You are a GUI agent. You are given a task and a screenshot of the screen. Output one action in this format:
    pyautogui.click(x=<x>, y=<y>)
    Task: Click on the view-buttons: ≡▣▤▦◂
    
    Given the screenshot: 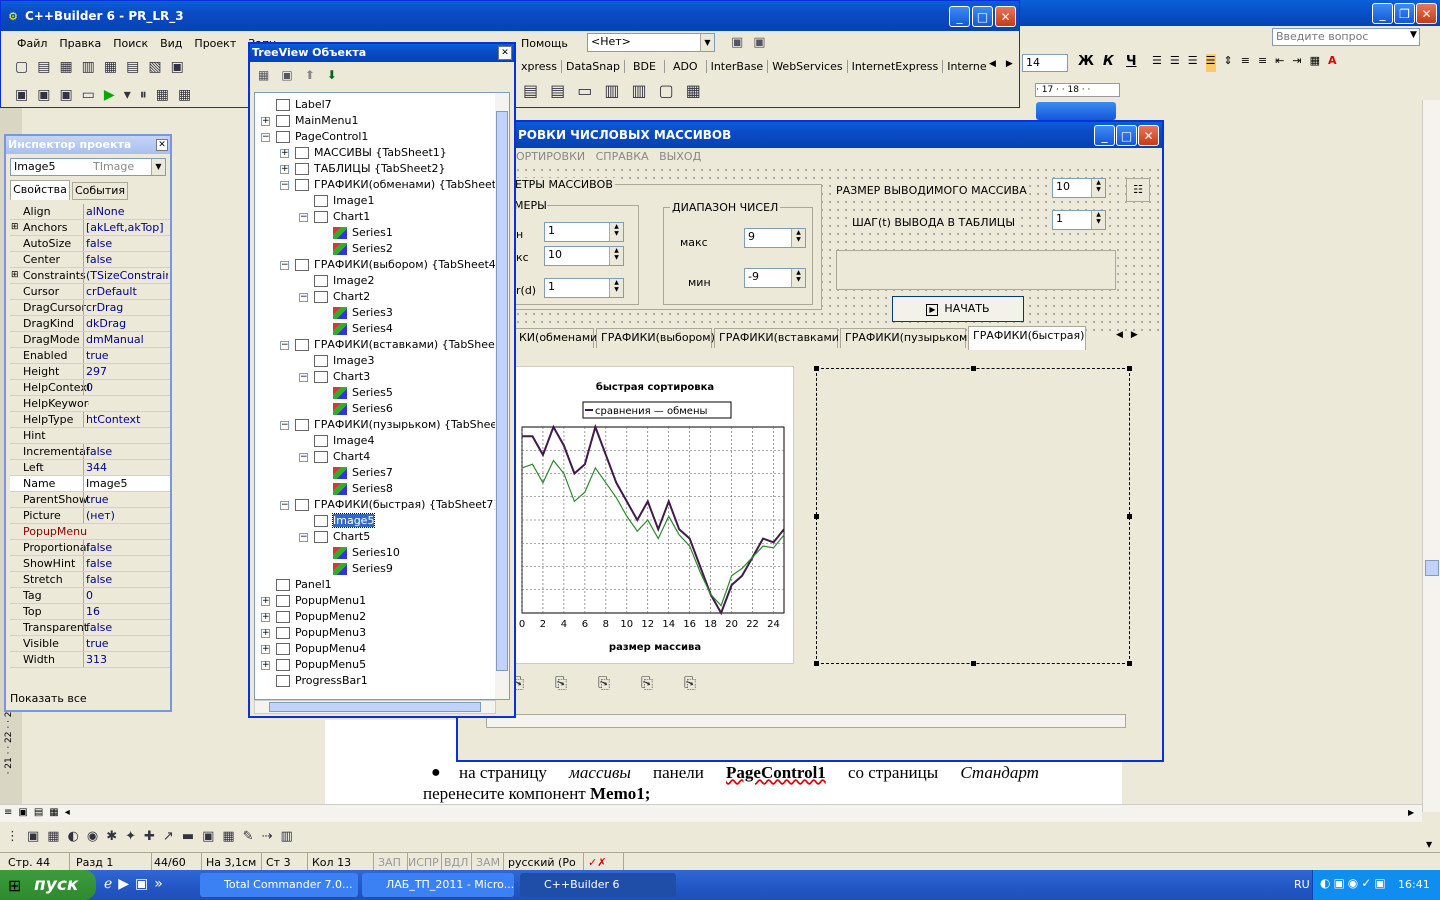 What is the action you would take?
    pyautogui.click(x=40, y=812)
    